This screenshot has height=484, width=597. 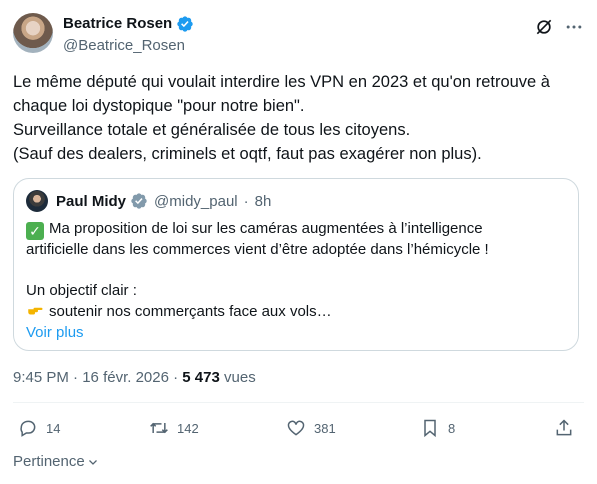 I want to click on share-button, so click(x=564, y=428).